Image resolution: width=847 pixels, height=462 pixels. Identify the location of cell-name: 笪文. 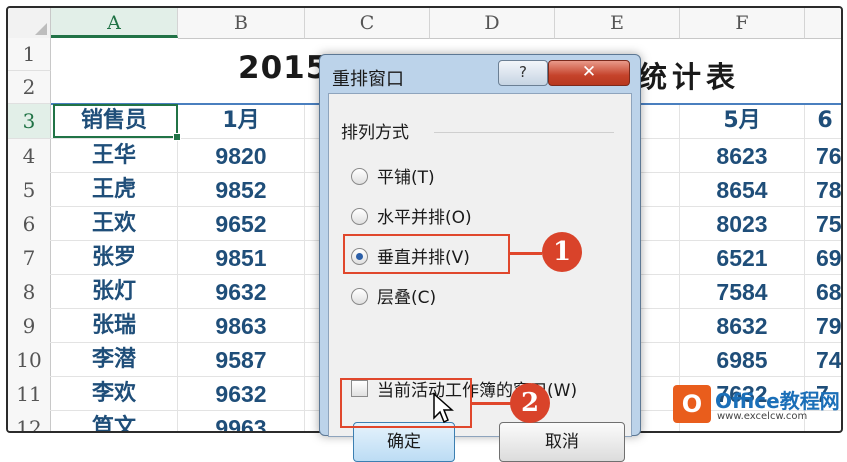
(114, 421).